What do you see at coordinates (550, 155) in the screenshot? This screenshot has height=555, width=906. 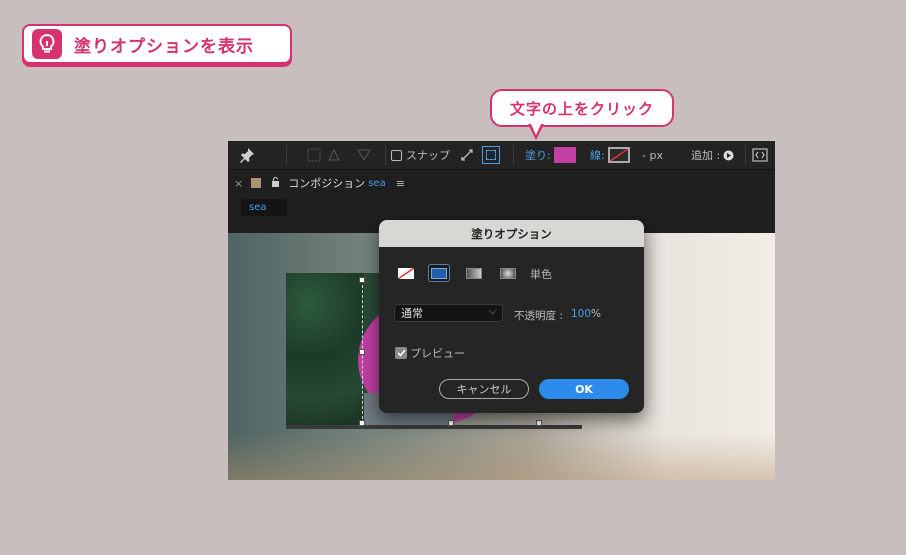 I see `fill-control: 塗り :` at bounding box center [550, 155].